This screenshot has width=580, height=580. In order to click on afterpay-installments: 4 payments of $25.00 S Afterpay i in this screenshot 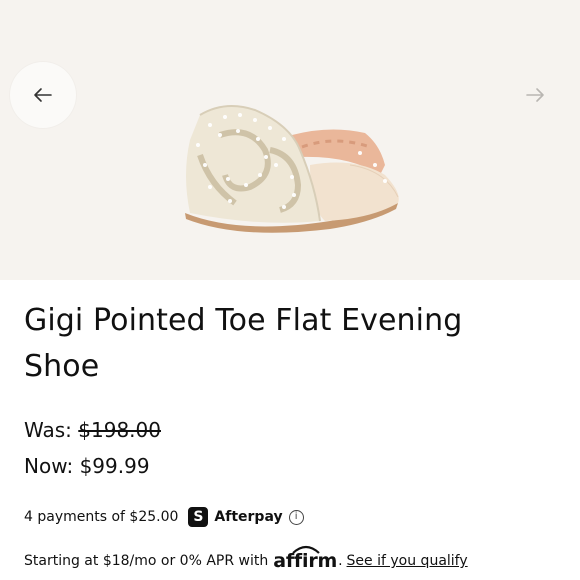, I will do `click(164, 517)`.